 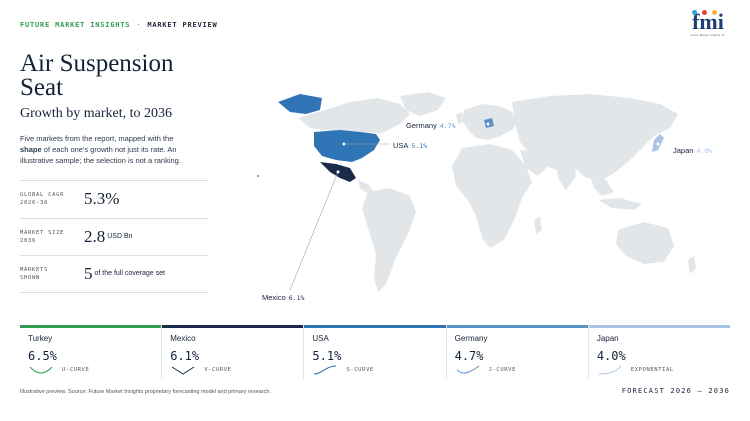 I want to click on card-shape: U-CURVE, so click(x=76, y=370).